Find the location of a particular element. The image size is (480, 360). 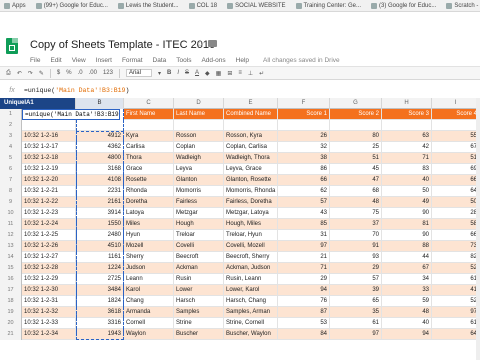

cell-d: Strine is located at coordinates (199, 323).